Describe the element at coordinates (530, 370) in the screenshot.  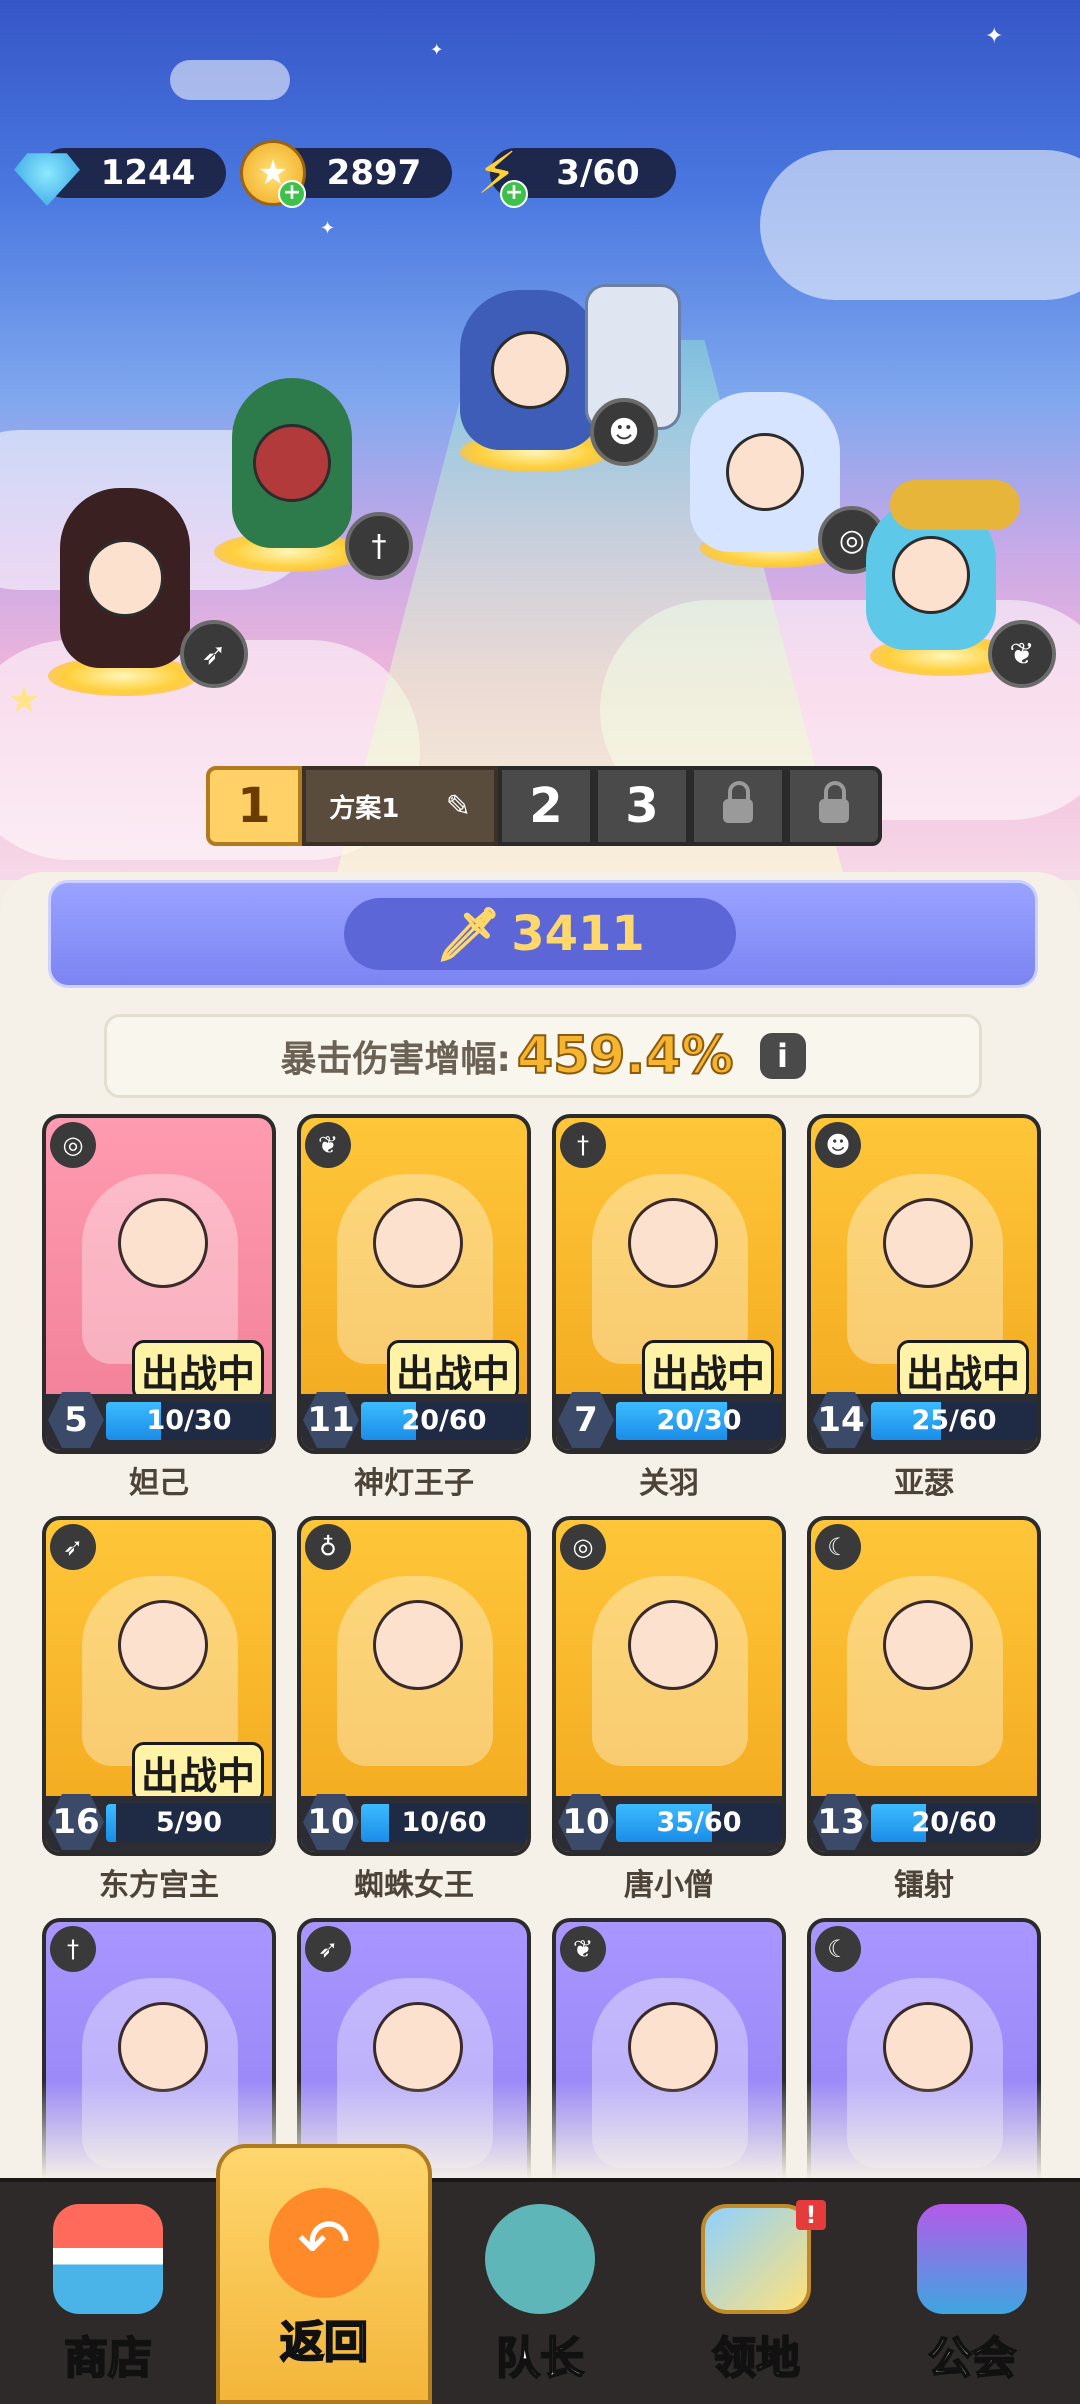
I see `hero-arthur-figure` at that location.